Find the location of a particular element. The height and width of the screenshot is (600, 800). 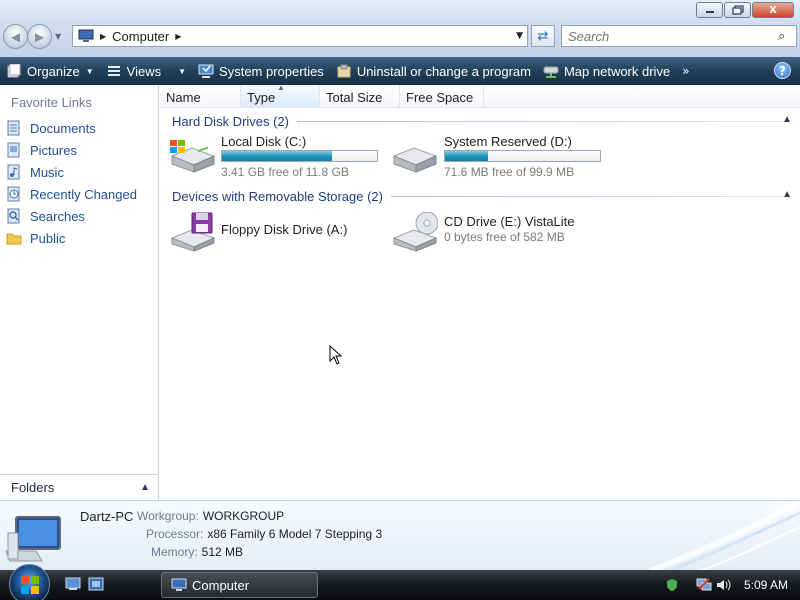

organize-menu: Organize ▼ is located at coordinates (50, 71).